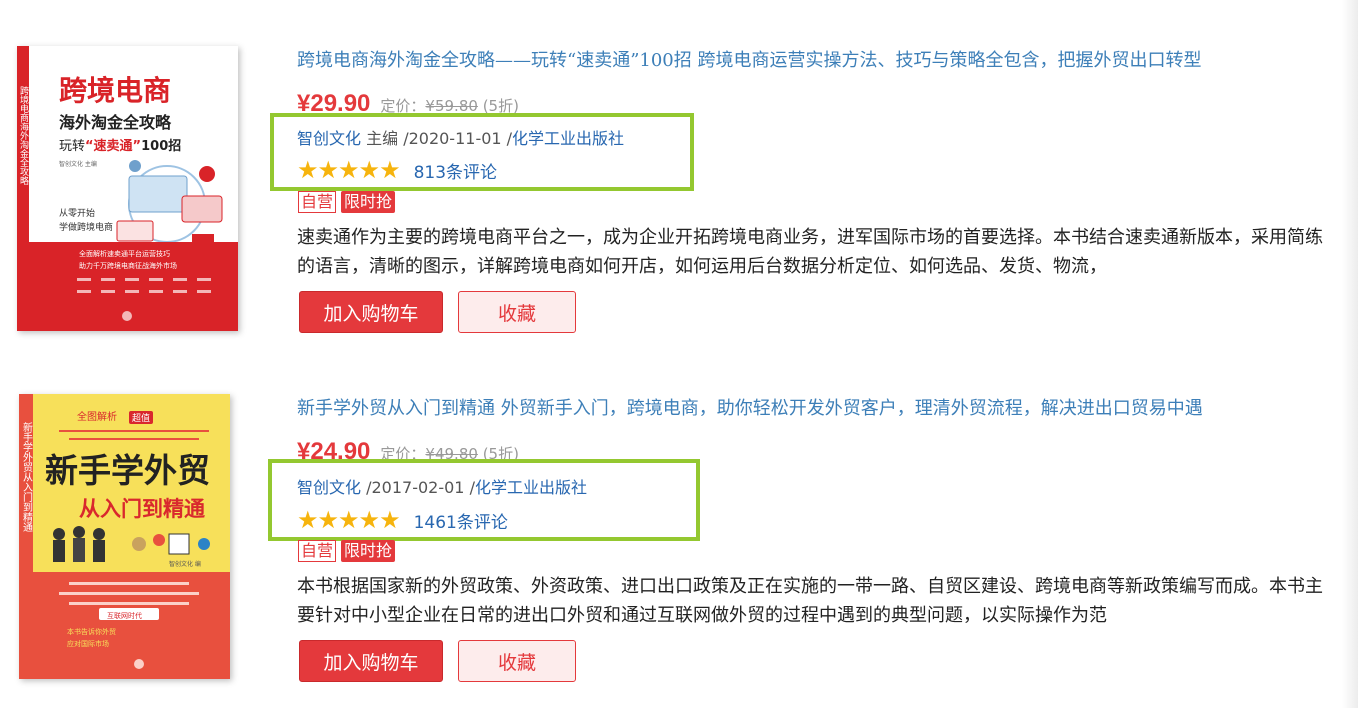 This screenshot has height=708, width=1358. I want to click on cover-title: 跨境电商, so click(115, 90).